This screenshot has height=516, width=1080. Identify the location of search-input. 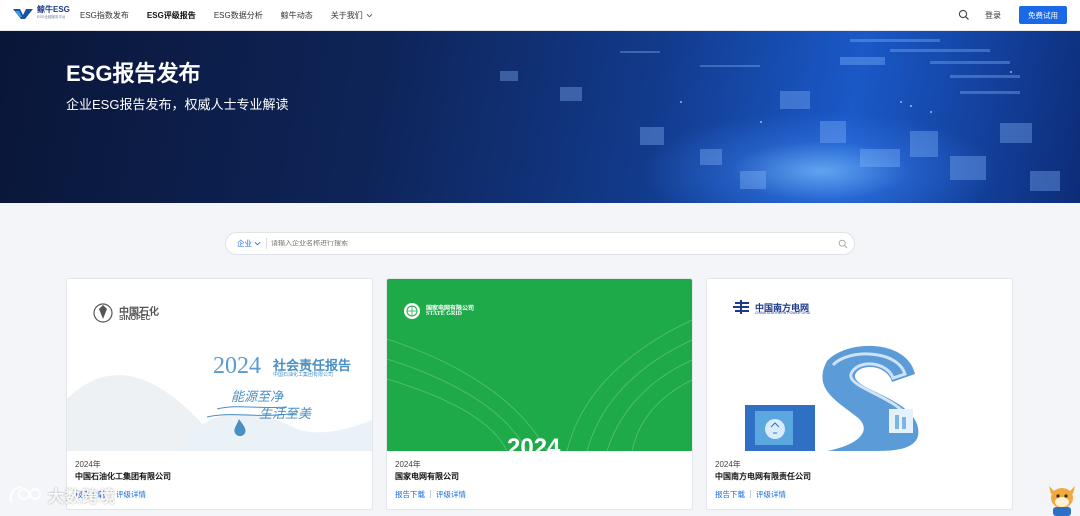
(551, 243).